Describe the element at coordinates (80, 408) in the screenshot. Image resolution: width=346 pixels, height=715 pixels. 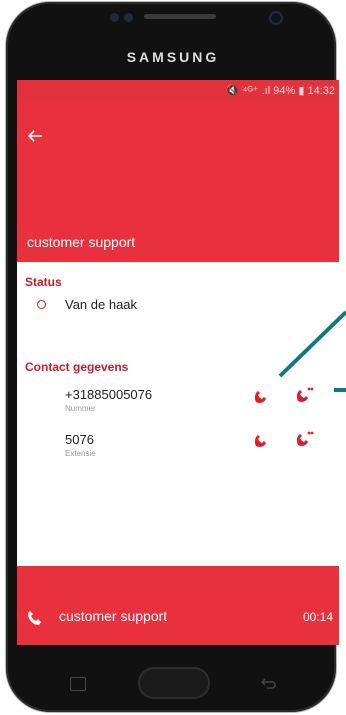
I see `contact-number-label: Nummer` at that location.